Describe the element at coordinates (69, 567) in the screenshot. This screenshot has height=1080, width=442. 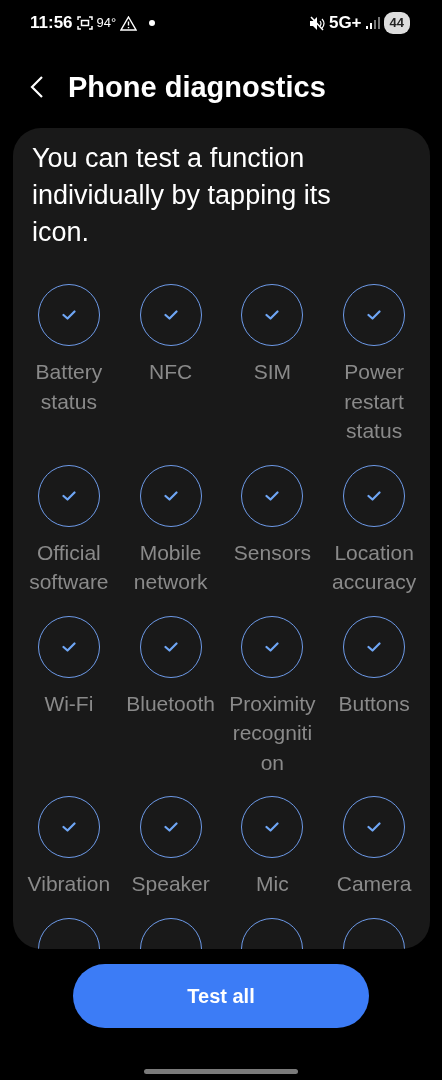
I see `test-label: Official software` at that location.